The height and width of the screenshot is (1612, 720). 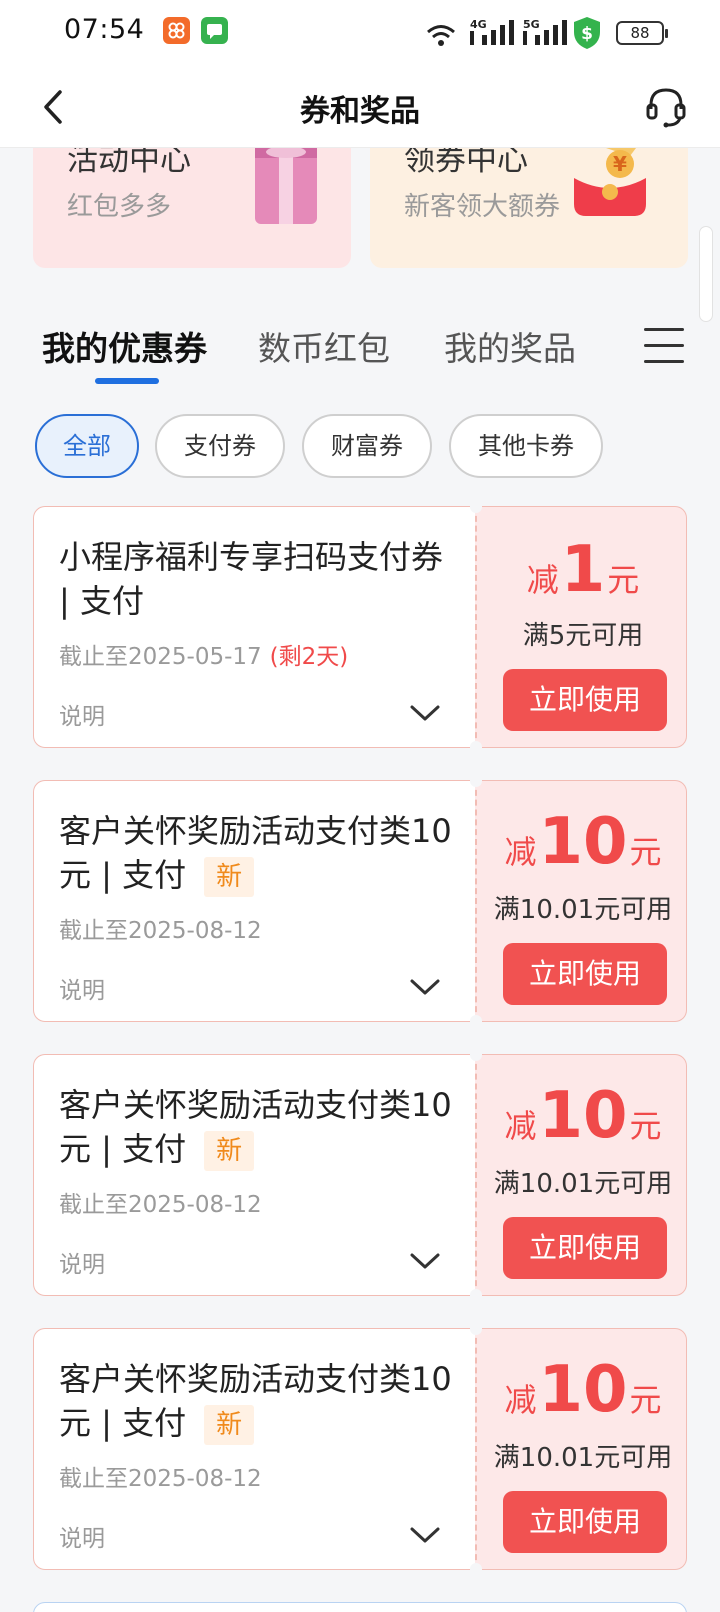 I want to click on discount-amount: 1, so click(x=583, y=570).